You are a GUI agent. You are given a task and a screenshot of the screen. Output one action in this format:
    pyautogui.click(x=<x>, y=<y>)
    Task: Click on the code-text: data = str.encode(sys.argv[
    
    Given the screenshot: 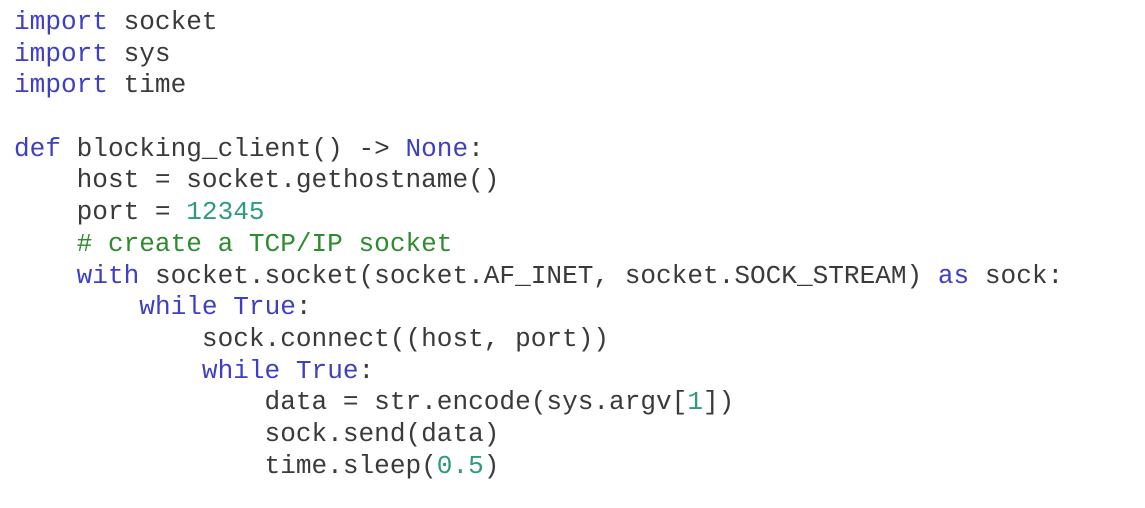 What is the action you would take?
    pyautogui.click(x=476, y=402)
    